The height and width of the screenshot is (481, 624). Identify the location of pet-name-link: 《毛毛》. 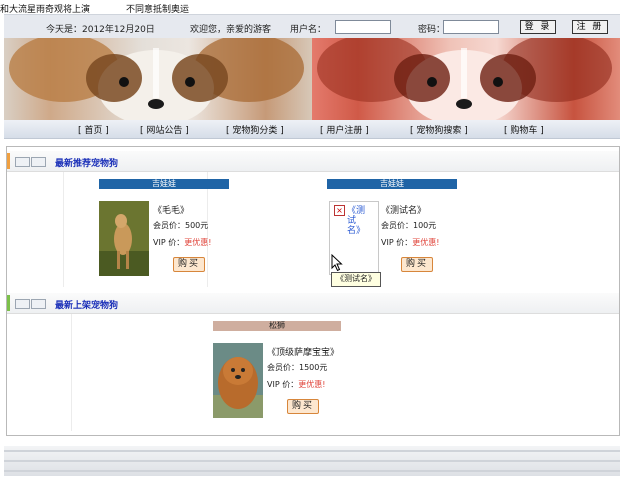
(171, 209).